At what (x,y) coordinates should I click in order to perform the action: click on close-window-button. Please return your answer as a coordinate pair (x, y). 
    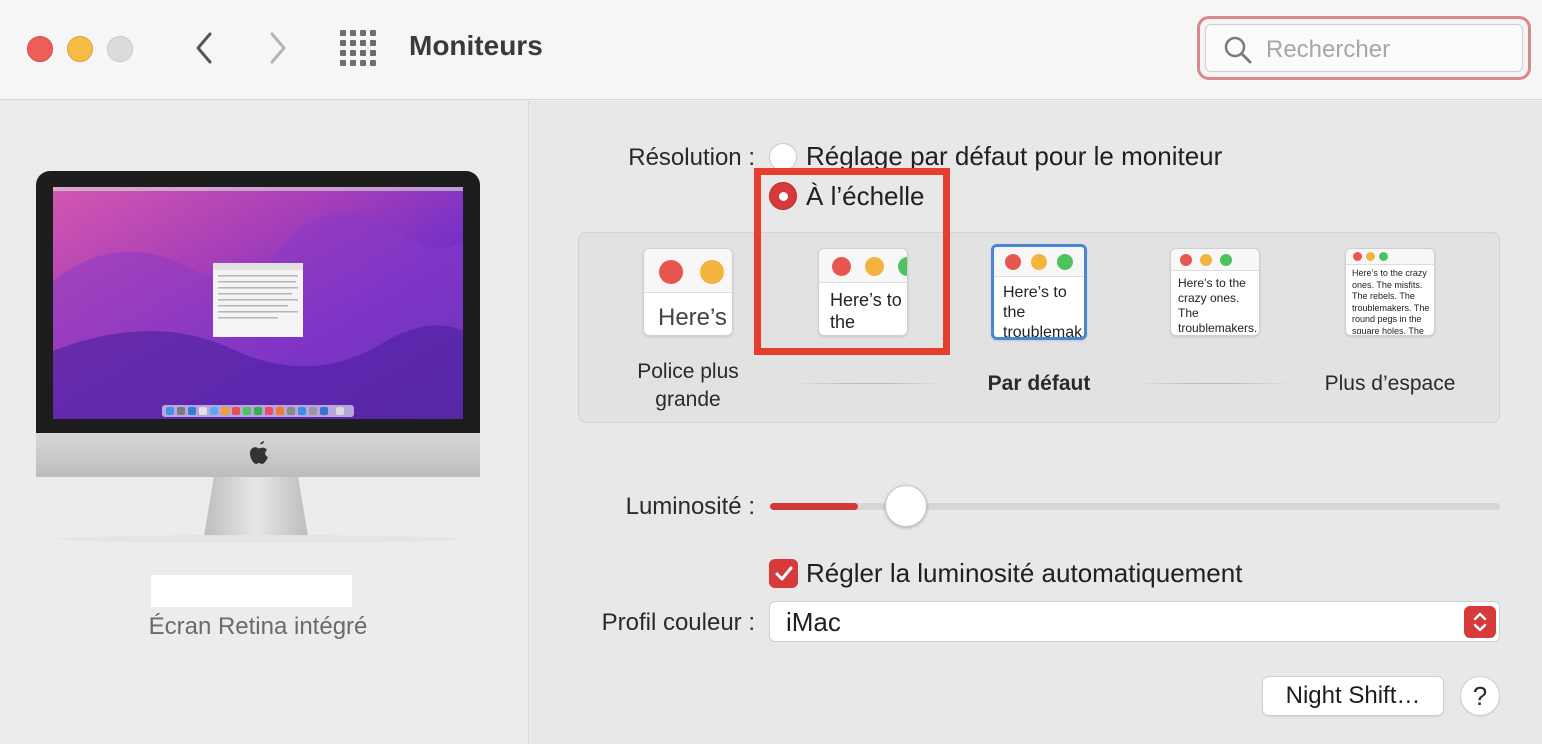
    Looking at the image, I should click on (40, 49).